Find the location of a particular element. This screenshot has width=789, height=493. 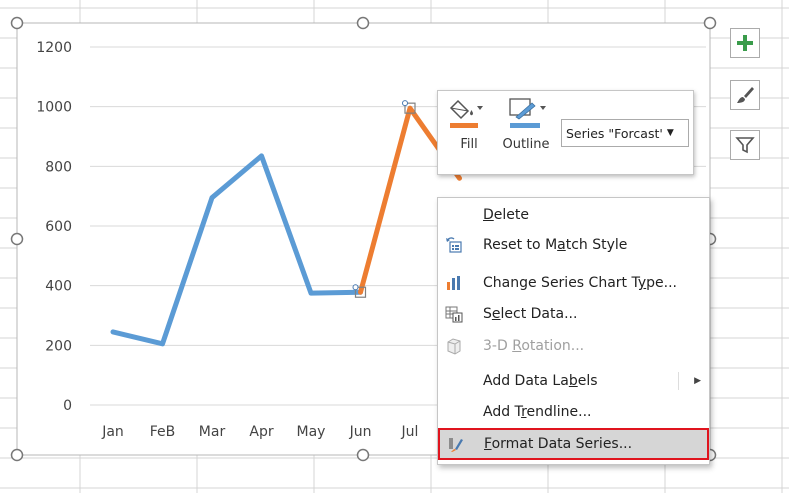

y-tick-label: 400 is located at coordinates (58, 287).